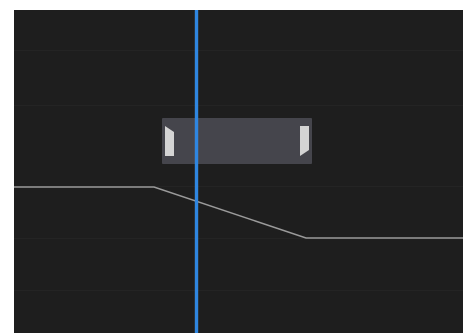 The width and height of the screenshot is (467, 335). I want to click on left-trim-handle, so click(169, 141).